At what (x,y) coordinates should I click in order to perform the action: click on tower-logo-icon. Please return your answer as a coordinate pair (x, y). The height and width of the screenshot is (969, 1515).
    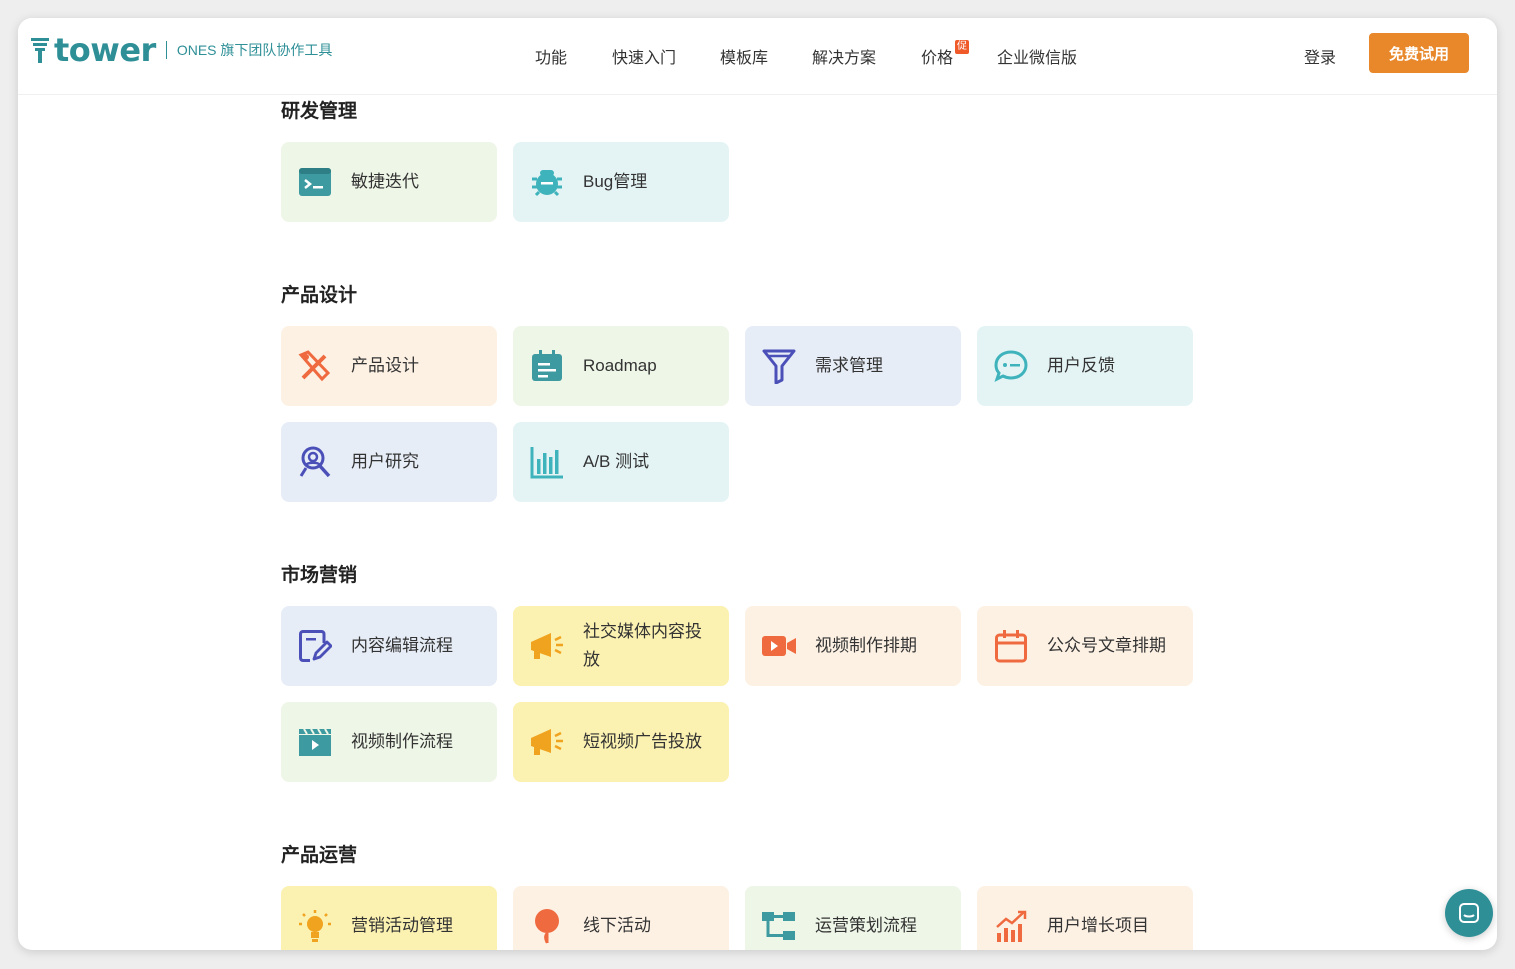
    Looking at the image, I should click on (40, 50).